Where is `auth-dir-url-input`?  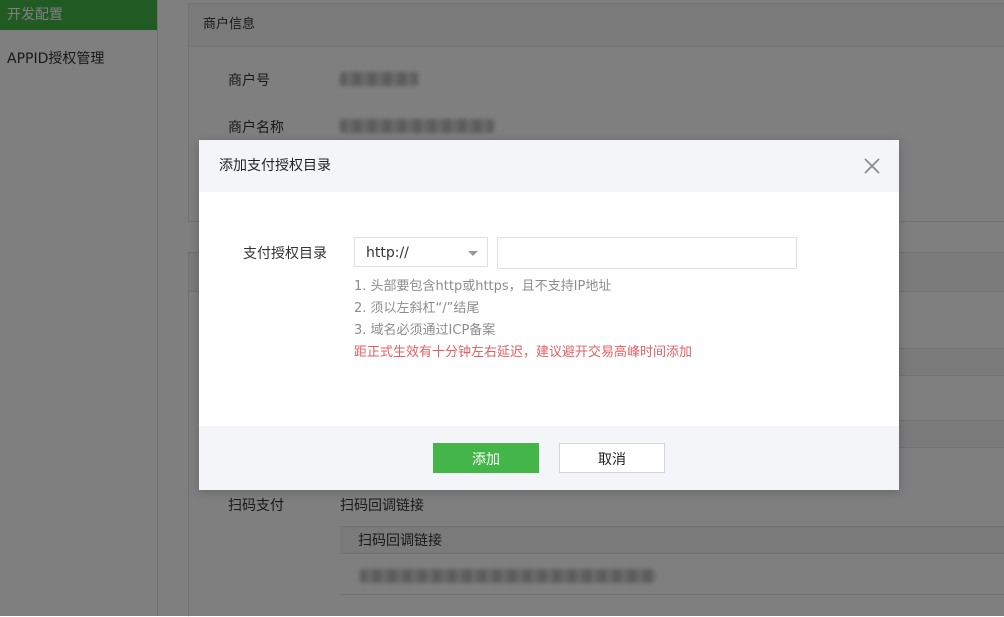 auth-dir-url-input is located at coordinates (647, 253).